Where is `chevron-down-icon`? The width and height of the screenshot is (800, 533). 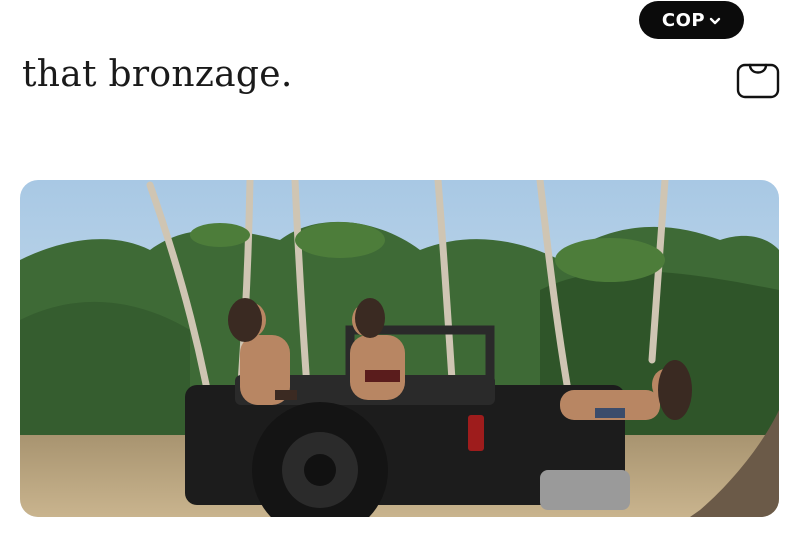
chevron-down-icon is located at coordinates (715, 21).